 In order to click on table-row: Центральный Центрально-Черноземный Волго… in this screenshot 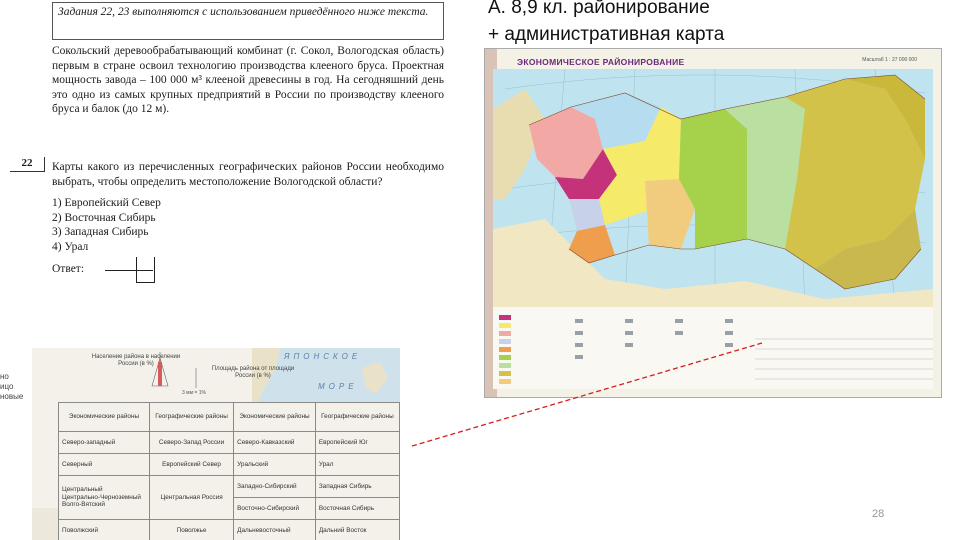, I will do `click(229, 497)`.